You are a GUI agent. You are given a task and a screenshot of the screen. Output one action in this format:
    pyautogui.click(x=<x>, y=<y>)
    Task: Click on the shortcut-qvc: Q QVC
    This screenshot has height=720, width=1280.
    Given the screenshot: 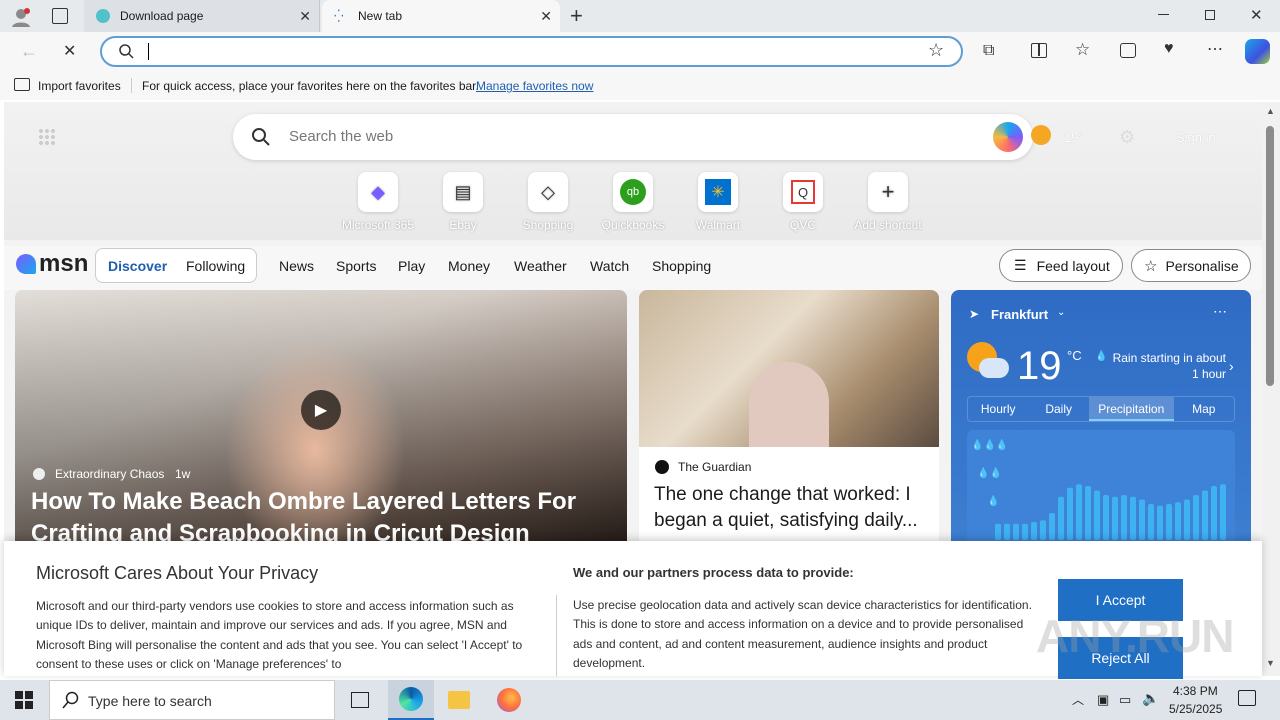 What is the action you would take?
    pyautogui.click(x=803, y=202)
    